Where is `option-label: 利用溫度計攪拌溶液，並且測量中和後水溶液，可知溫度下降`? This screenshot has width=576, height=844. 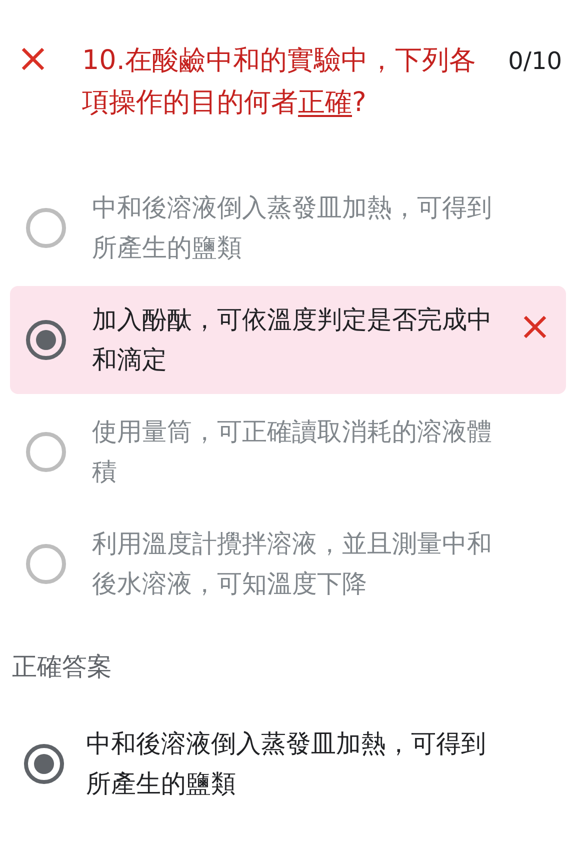
option-label: 利用溫度計攪拌溶液，並且測量中和後水溶液，可知溫度下降 is located at coordinates (292, 564).